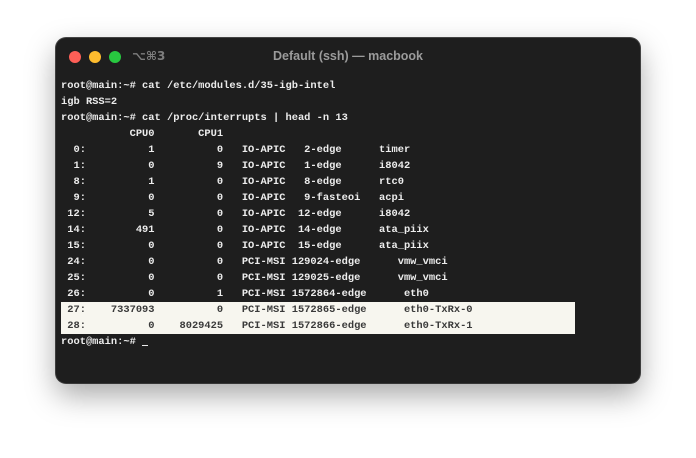 The height and width of the screenshot is (458, 696). Describe the element at coordinates (102, 342) in the screenshot. I see `prompt: root@main:~#` at that location.